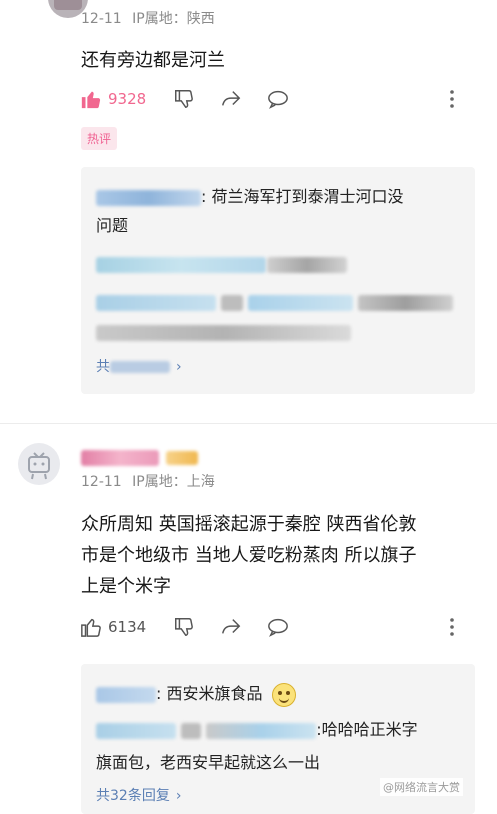 Image resolution: width=497 pixels, height=814 pixels. What do you see at coordinates (153, 60) in the screenshot?
I see `comment-text: 还有旁边都是河兰` at bounding box center [153, 60].